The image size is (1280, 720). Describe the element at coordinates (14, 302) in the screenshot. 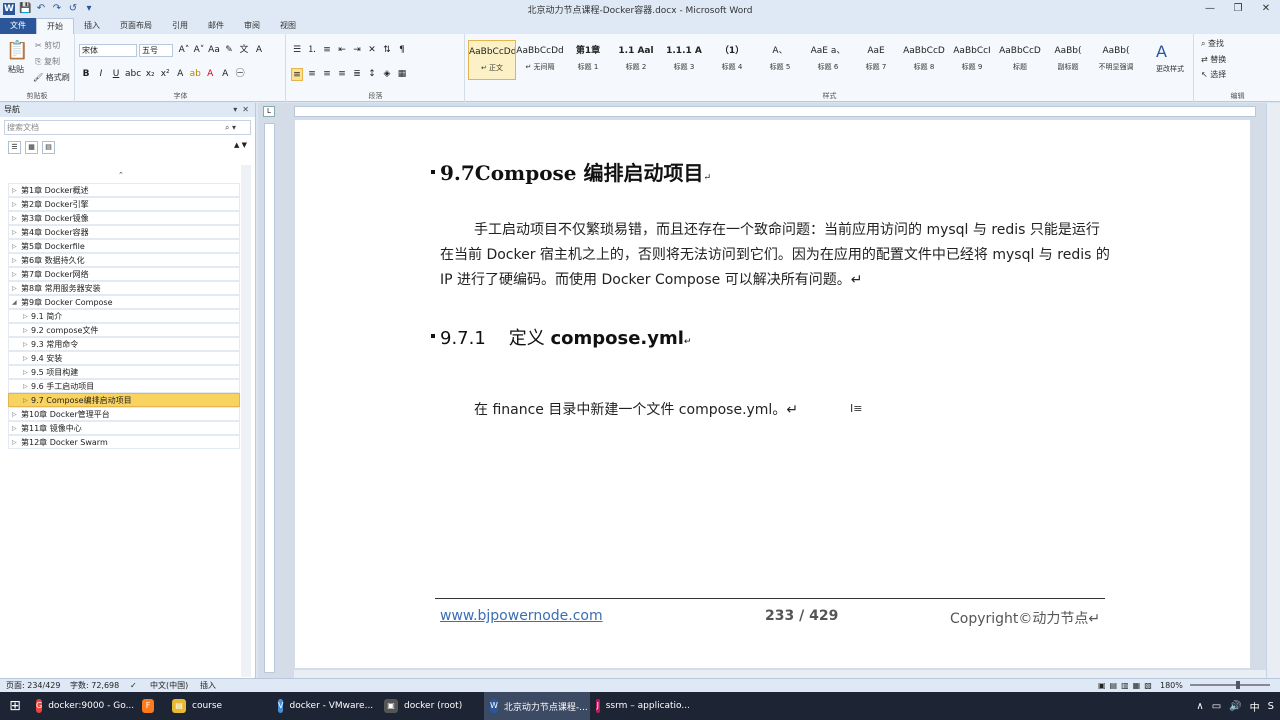

I see `expanded-triangle-icon: ◢` at that location.